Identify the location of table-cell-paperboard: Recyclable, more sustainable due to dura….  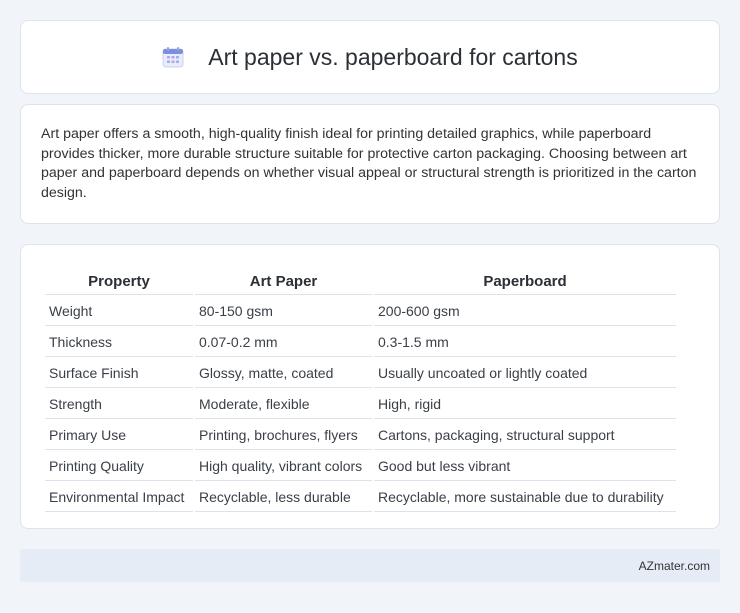
(525, 497).